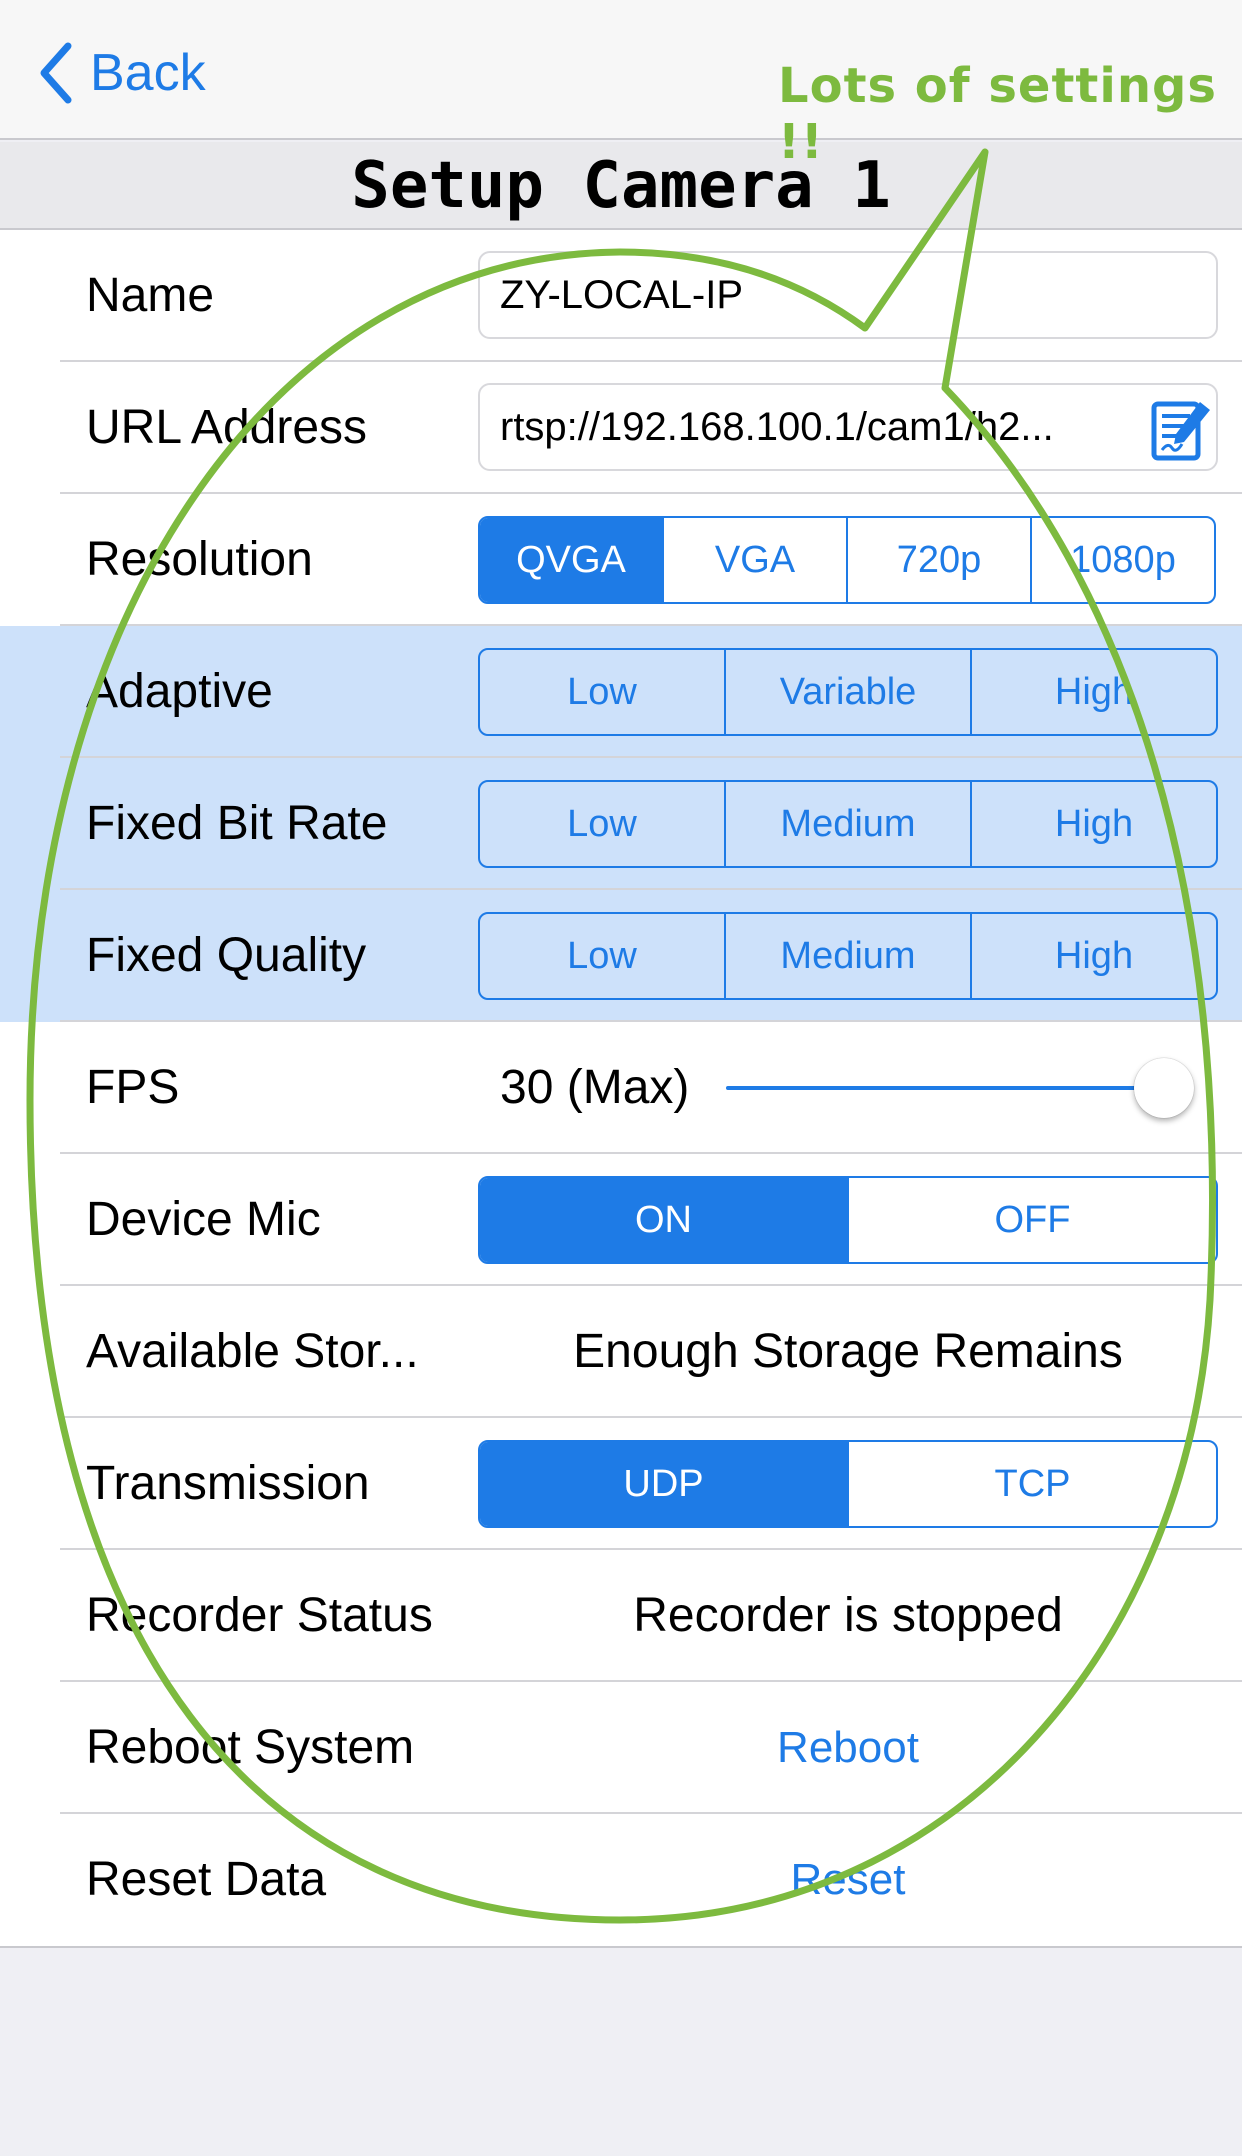 The height and width of the screenshot is (2156, 1242). I want to click on bitrate-option-high: High, so click(1093, 824).